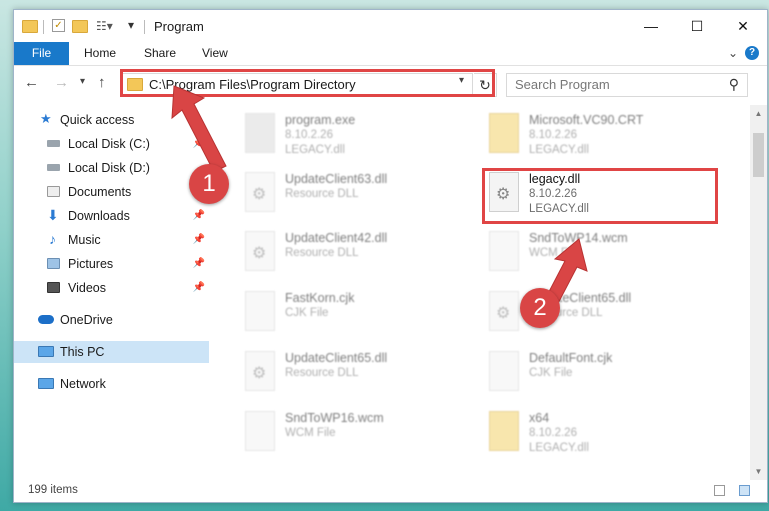  What do you see at coordinates (109, 144) in the screenshot?
I see `sidebar-item-label: Local Disk (C:)` at bounding box center [109, 144].